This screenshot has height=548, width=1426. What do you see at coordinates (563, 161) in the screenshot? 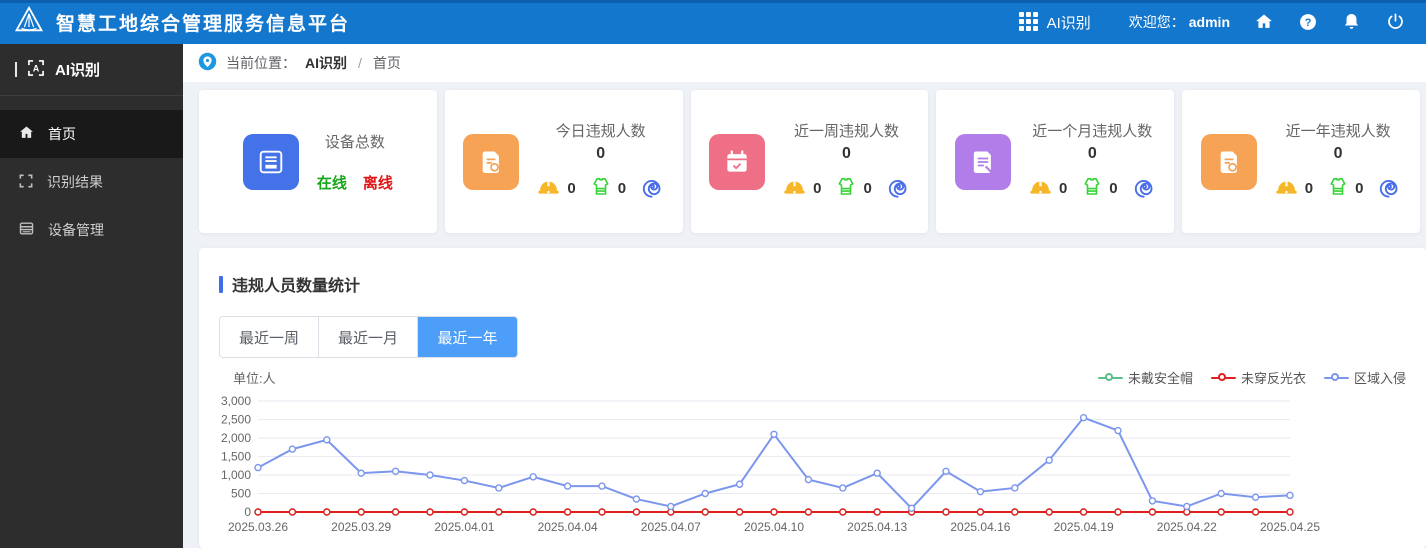
I see `card-violations-today: 今日违规人数 0 0 0` at bounding box center [563, 161].